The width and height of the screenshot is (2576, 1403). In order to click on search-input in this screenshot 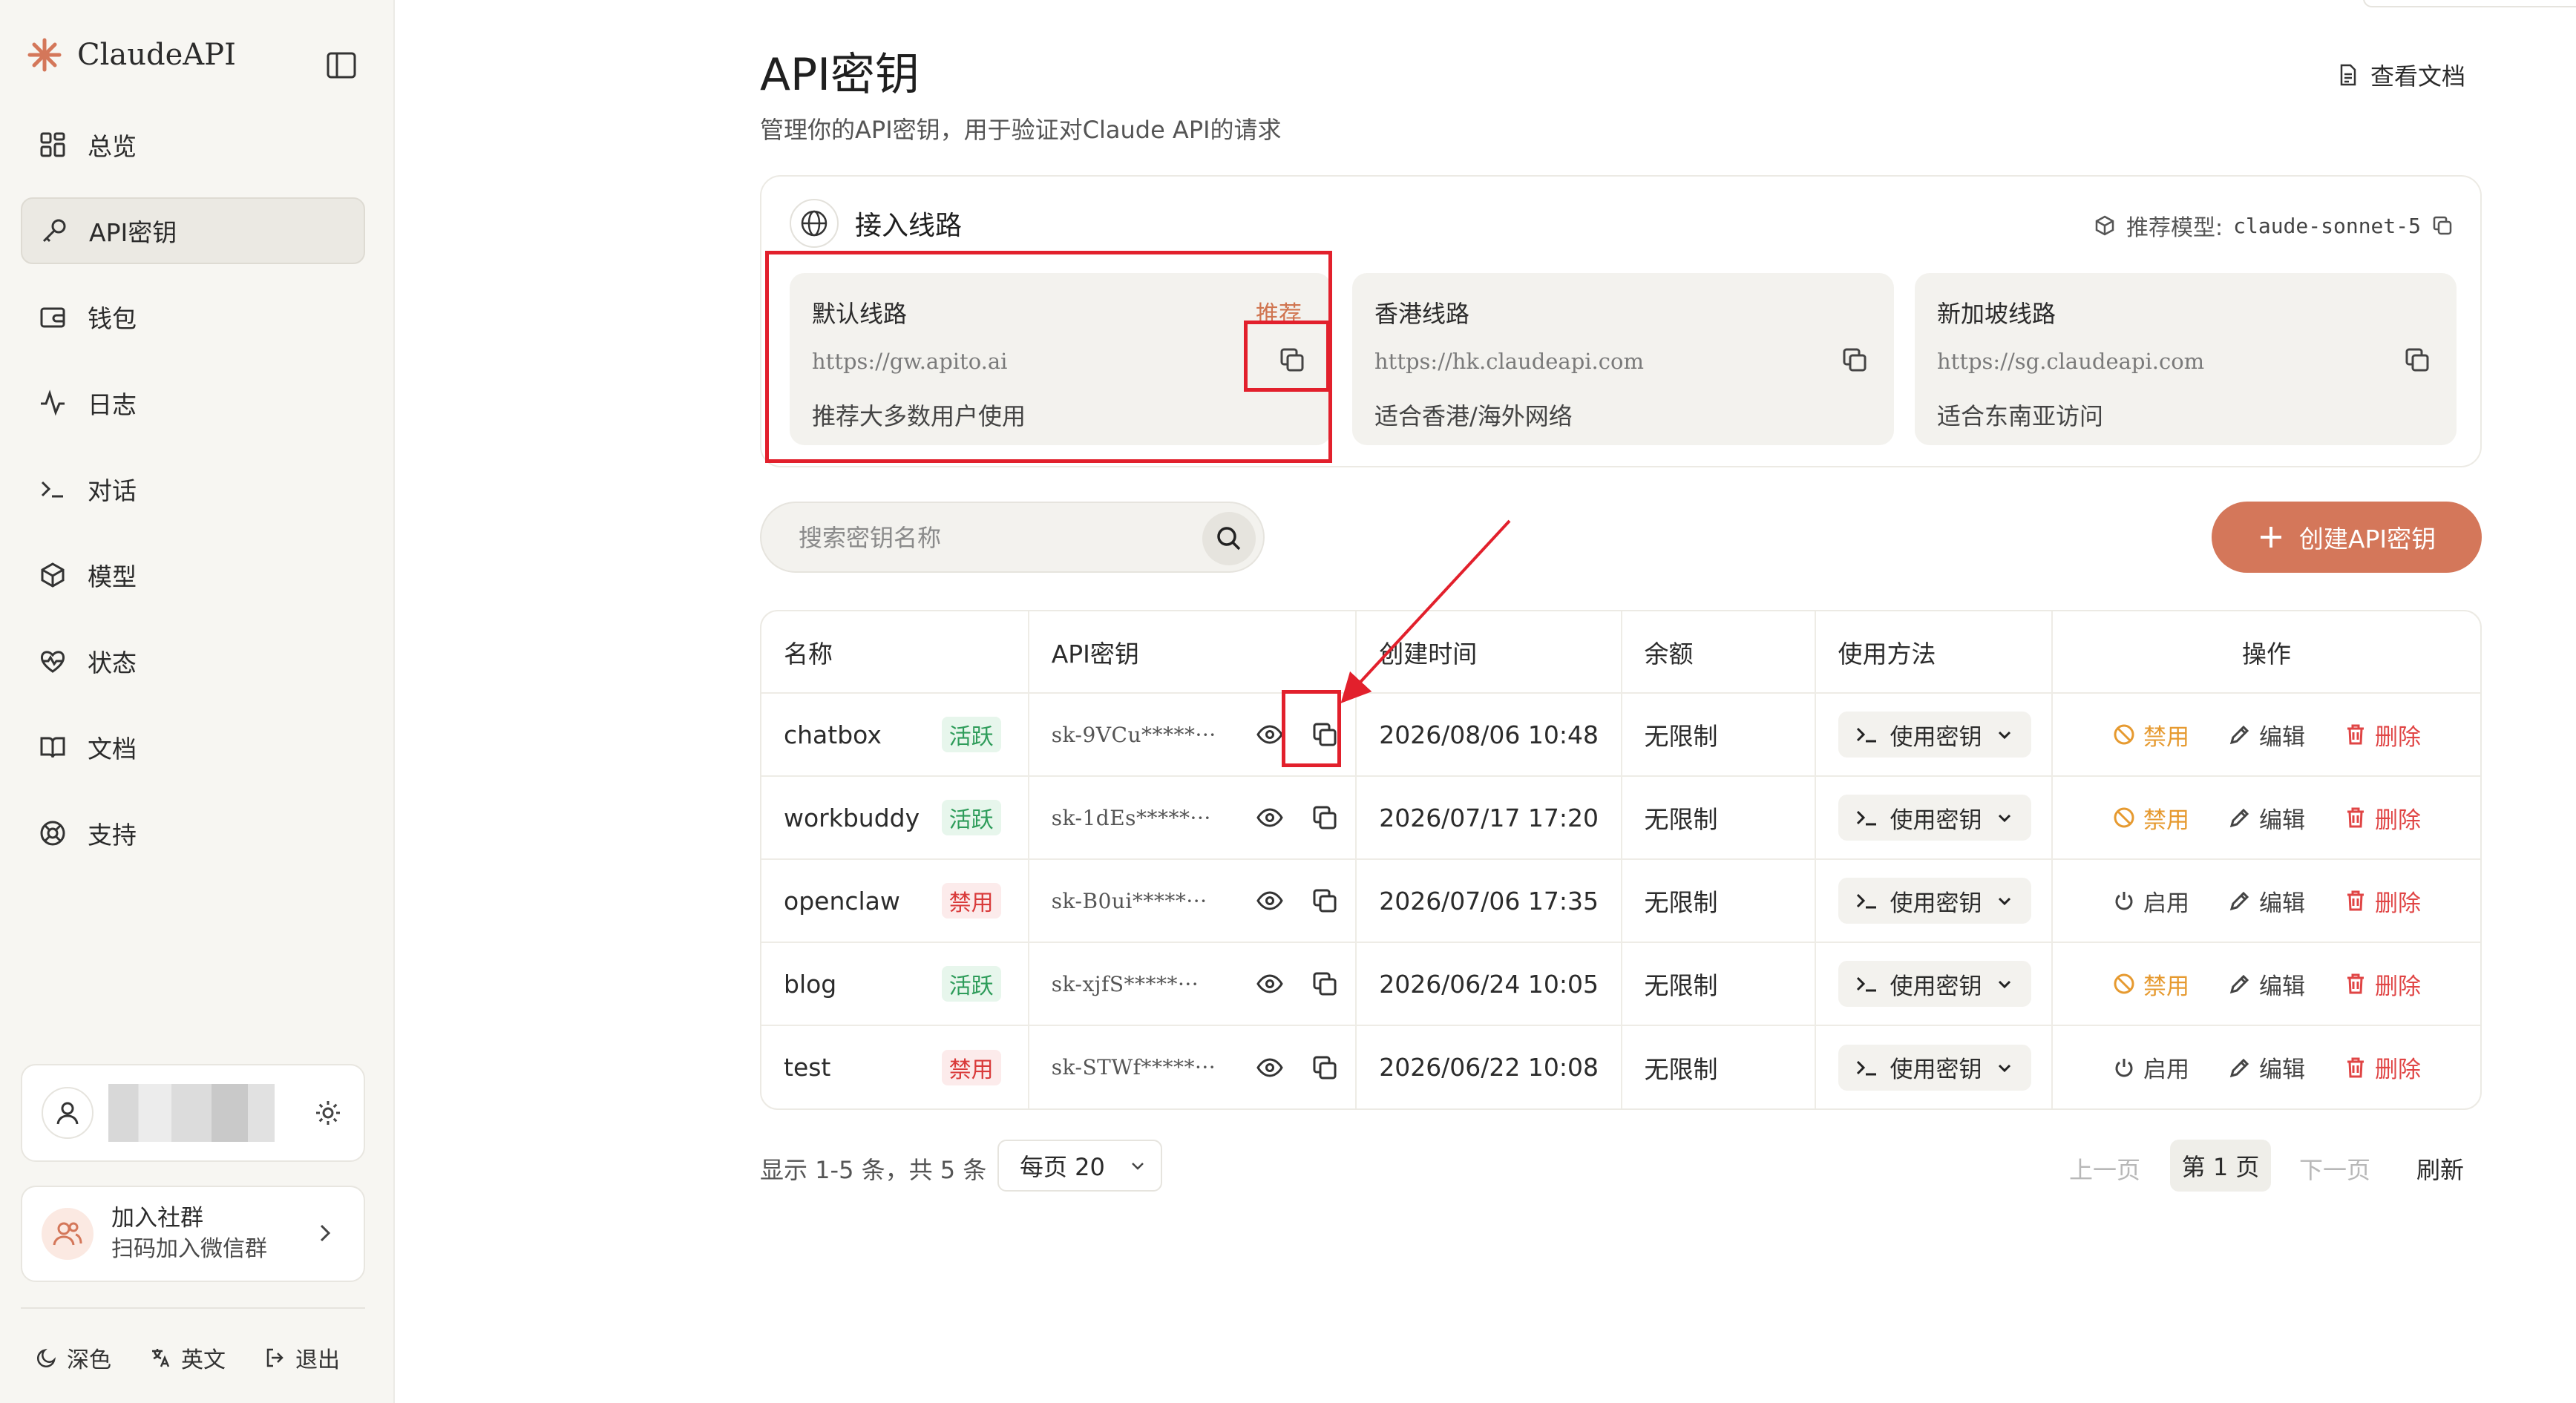, I will do `click(992, 537)`.